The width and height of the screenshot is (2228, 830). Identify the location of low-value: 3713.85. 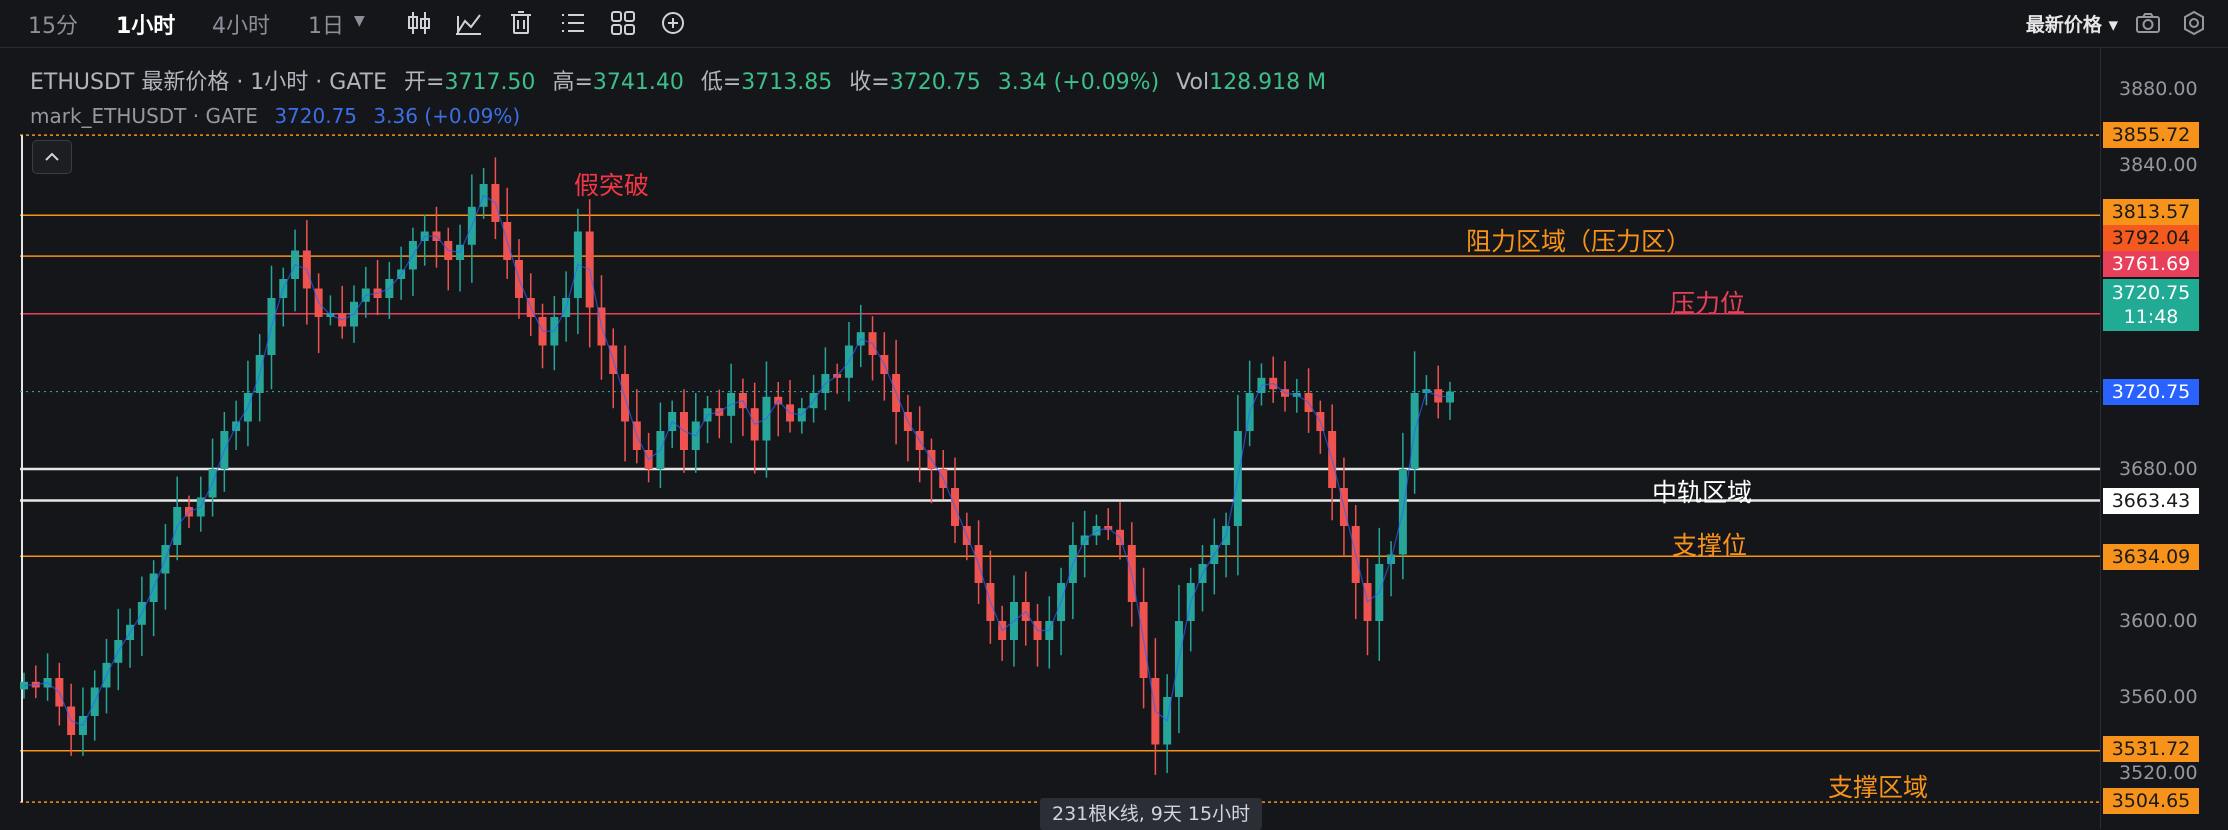
(787, 82).